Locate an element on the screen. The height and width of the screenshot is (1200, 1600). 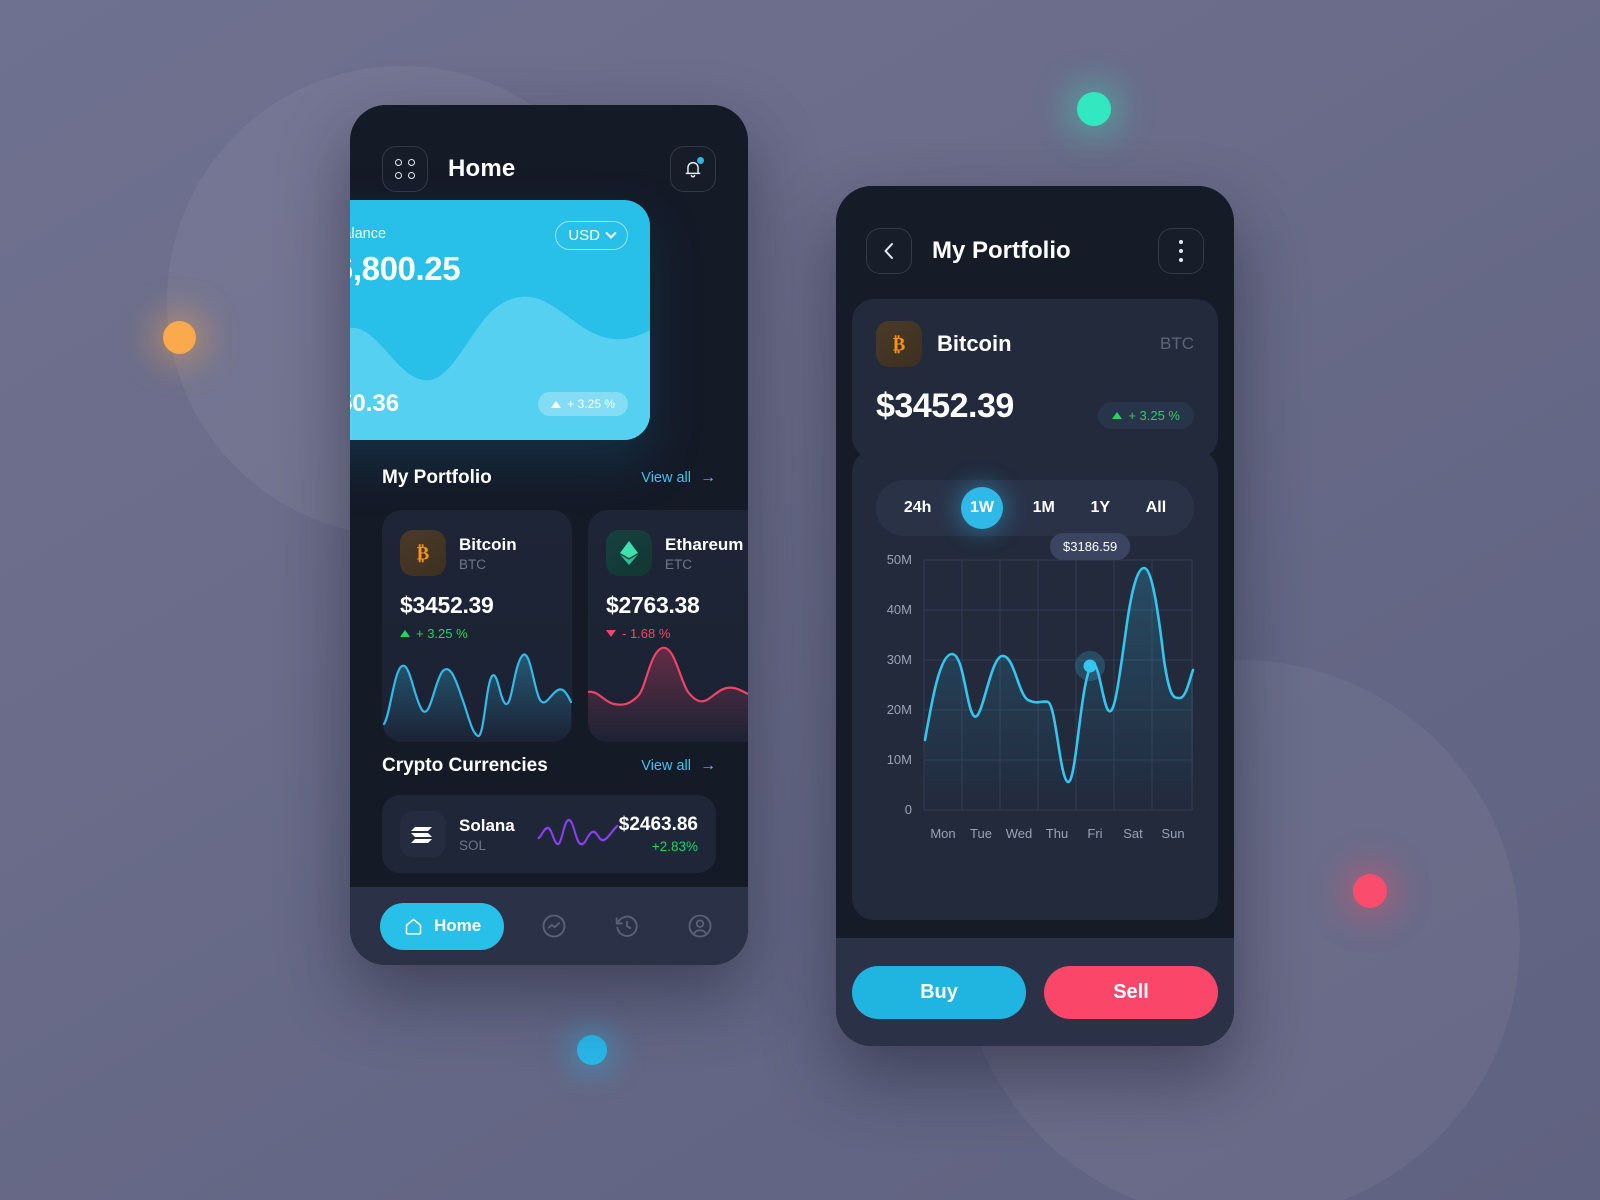
highlight-point is located at coordinates (1090, 666).